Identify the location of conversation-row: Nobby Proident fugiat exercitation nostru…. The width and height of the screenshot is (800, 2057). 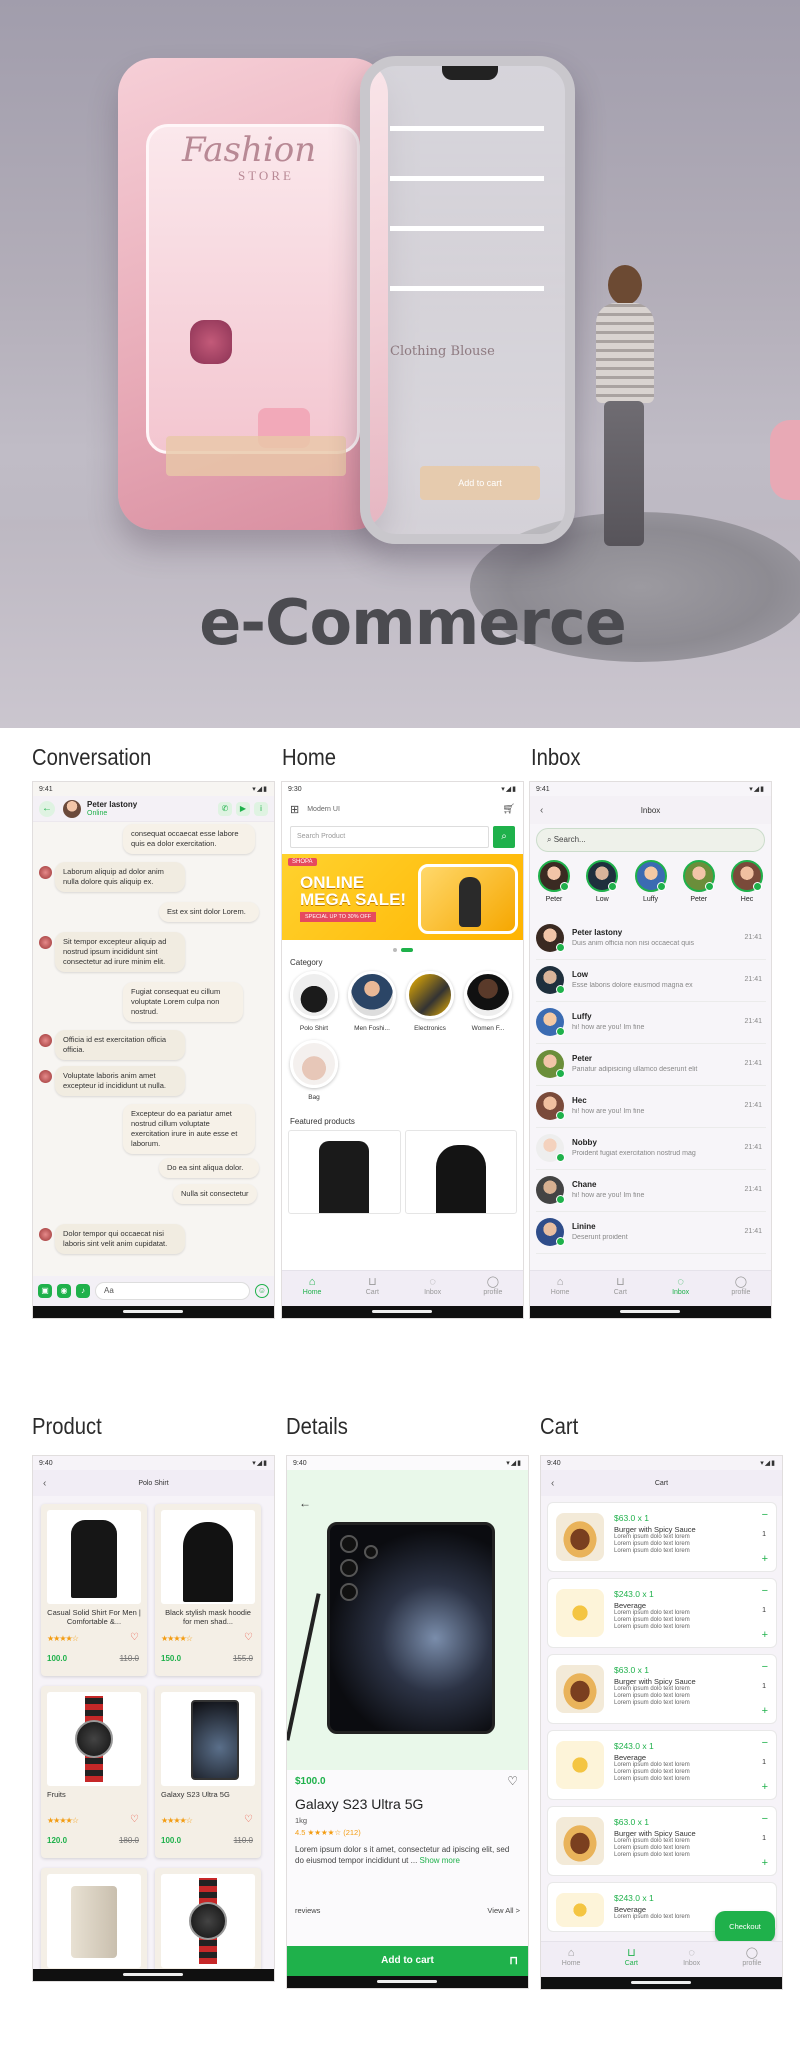
(651, 1150).